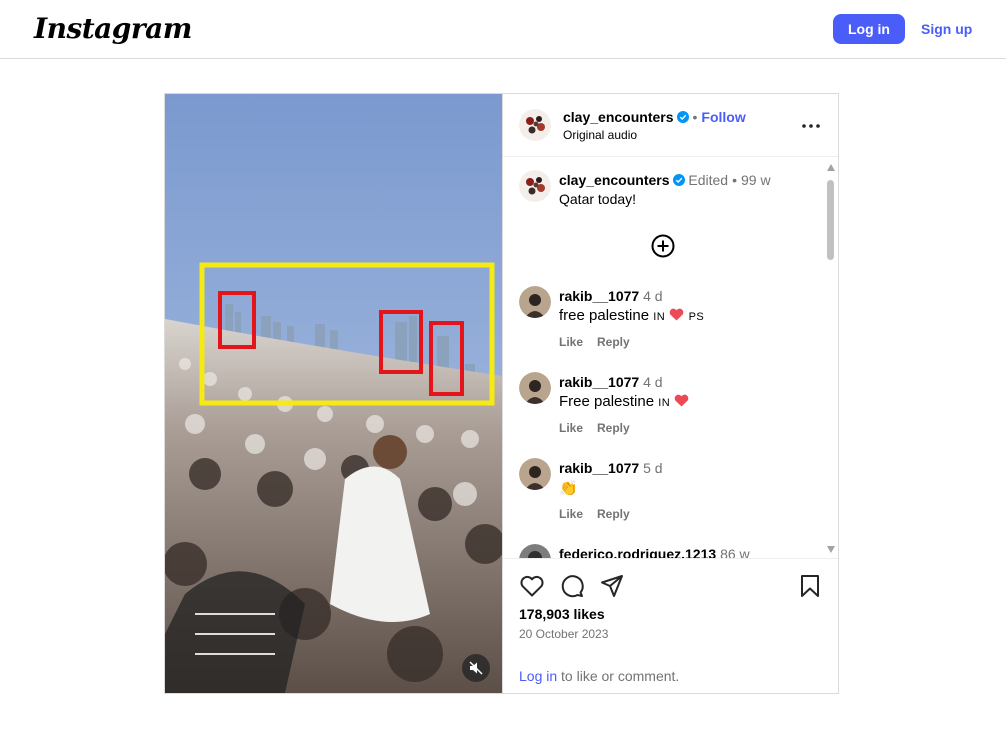 The height and width of the screenshot is (729, 1006). I want to click on comment-username: federico.rodriguez.1213, so click(637, 552).